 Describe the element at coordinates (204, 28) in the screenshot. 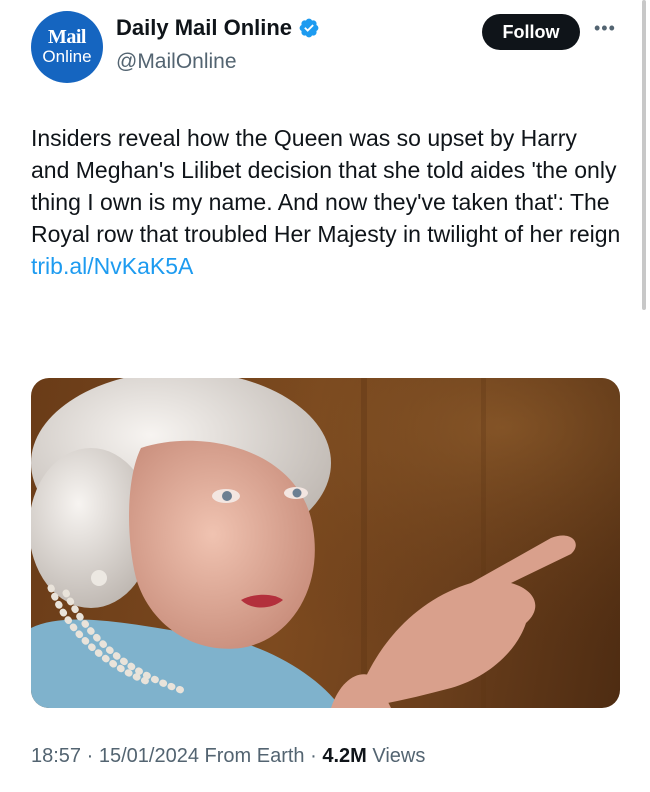

I see `author-display-name: Daily Mail Online` at that location.